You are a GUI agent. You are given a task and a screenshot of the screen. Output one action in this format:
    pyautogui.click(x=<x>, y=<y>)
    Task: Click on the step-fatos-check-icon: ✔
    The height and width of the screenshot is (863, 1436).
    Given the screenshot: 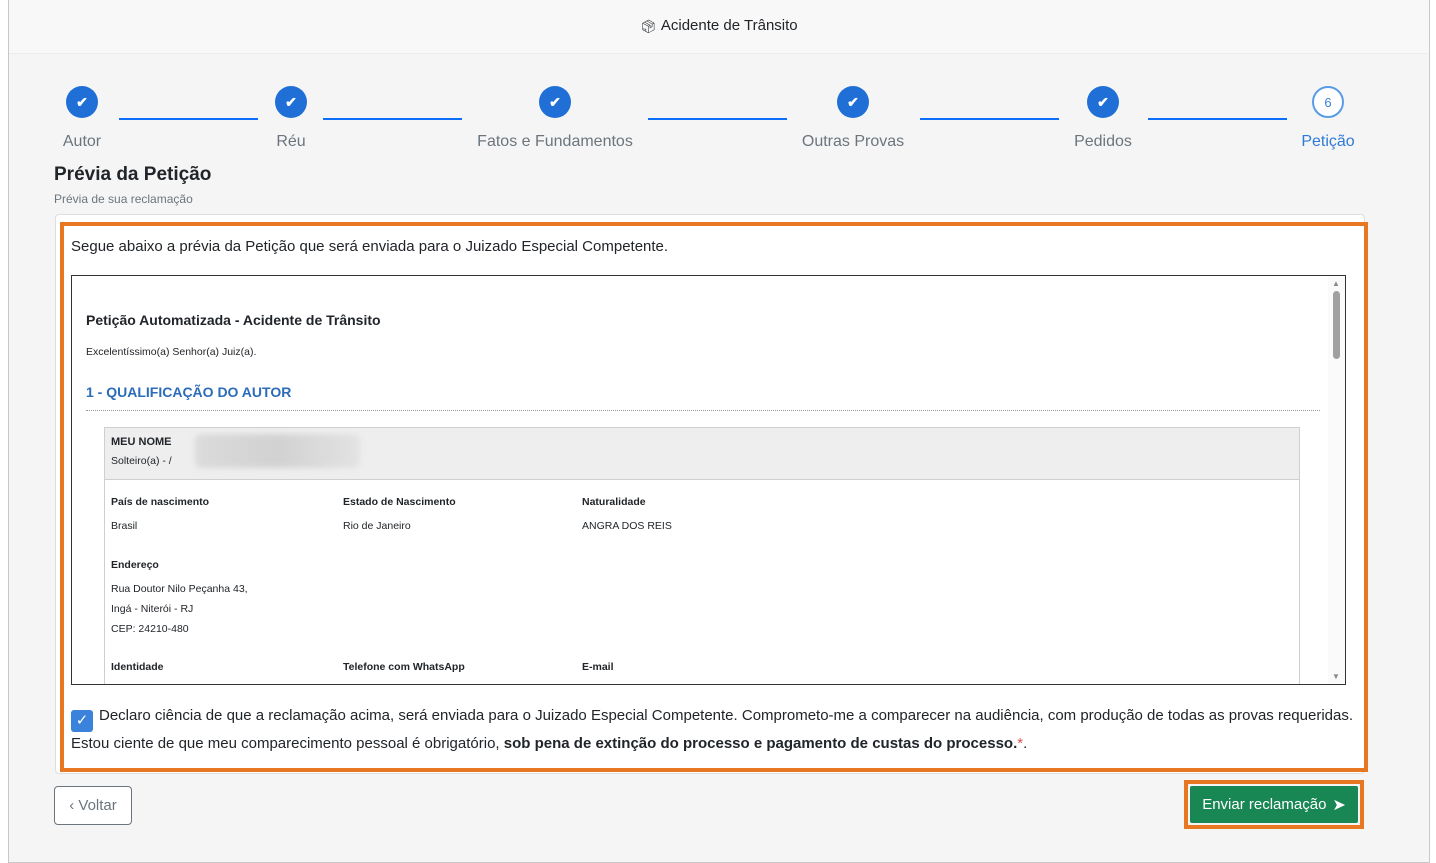 What is the action you would take?
    pyautogui.click(x=555, y=102)
    